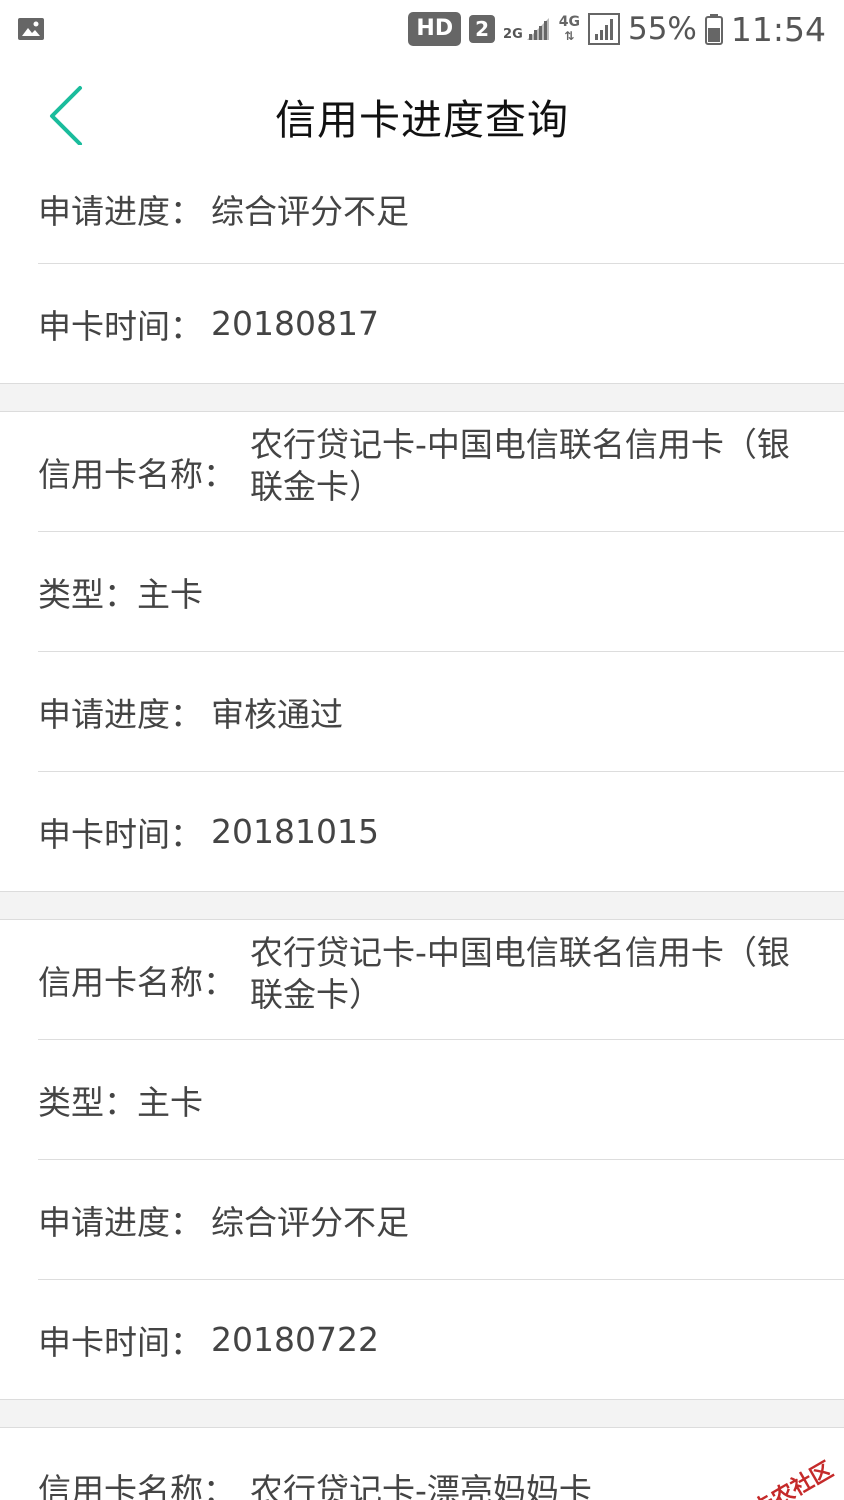 The width and height of the screenshot is (844, 1500). I want to click on time-row: 申卡时间： 20180817, so click(441, 323).